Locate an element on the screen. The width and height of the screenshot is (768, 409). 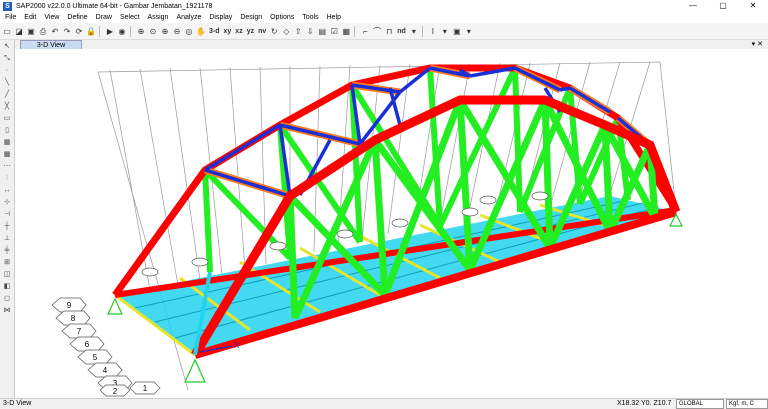
pan-icon: ✋ is located at coordinates (201, 31).